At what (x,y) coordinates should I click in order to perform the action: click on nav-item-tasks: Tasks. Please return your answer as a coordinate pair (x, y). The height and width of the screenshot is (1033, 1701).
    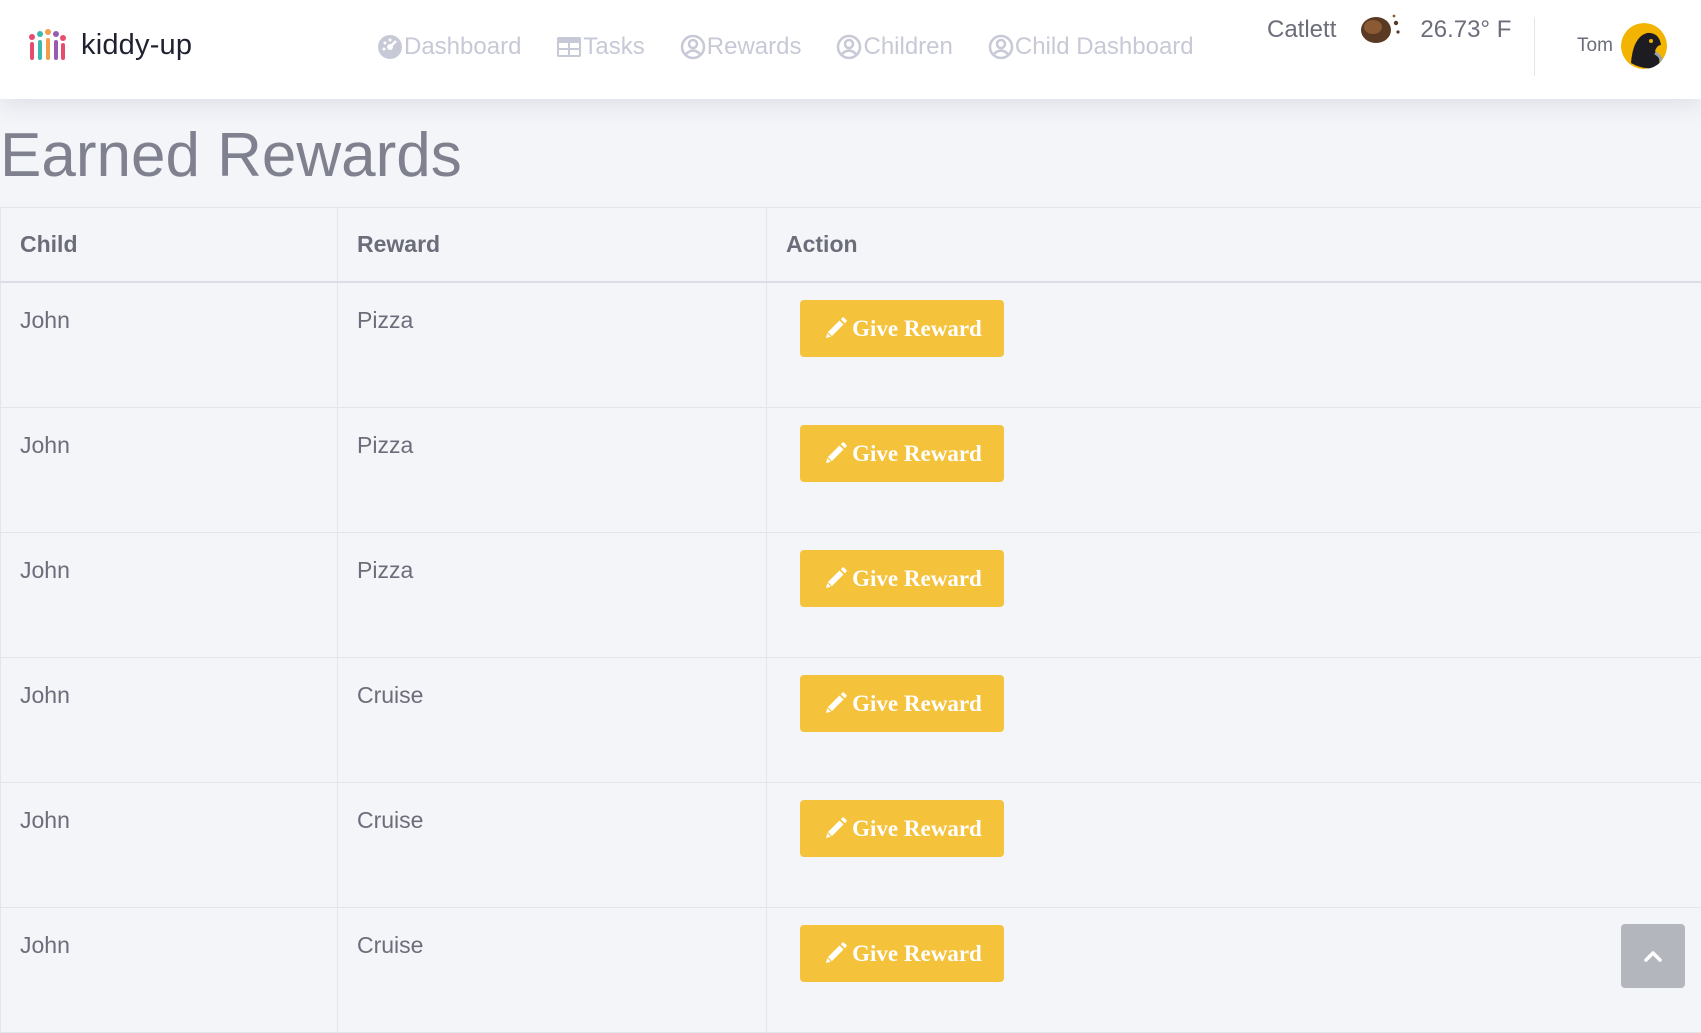
    Looking at the image, I should click on (599, 47).